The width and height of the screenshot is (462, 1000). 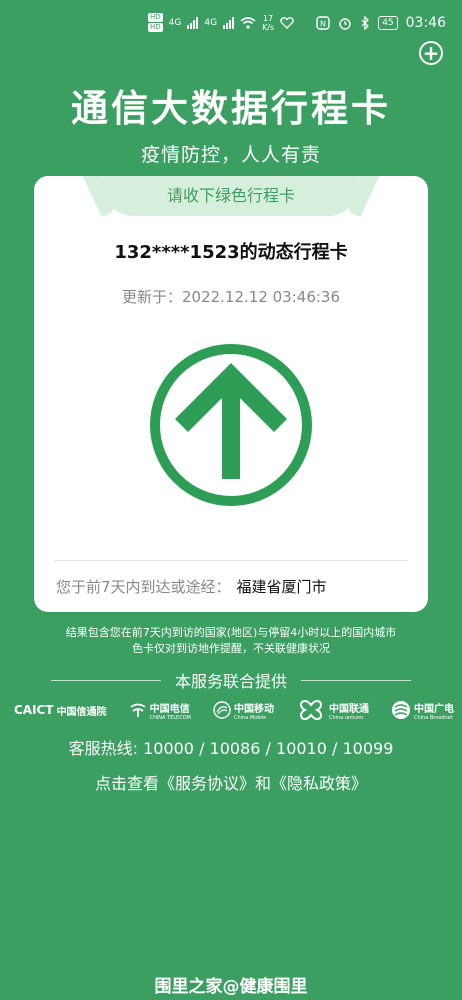 I want to click on china-mobile-logo: 中国移动 China Mobile, so click(x=243, y=710).